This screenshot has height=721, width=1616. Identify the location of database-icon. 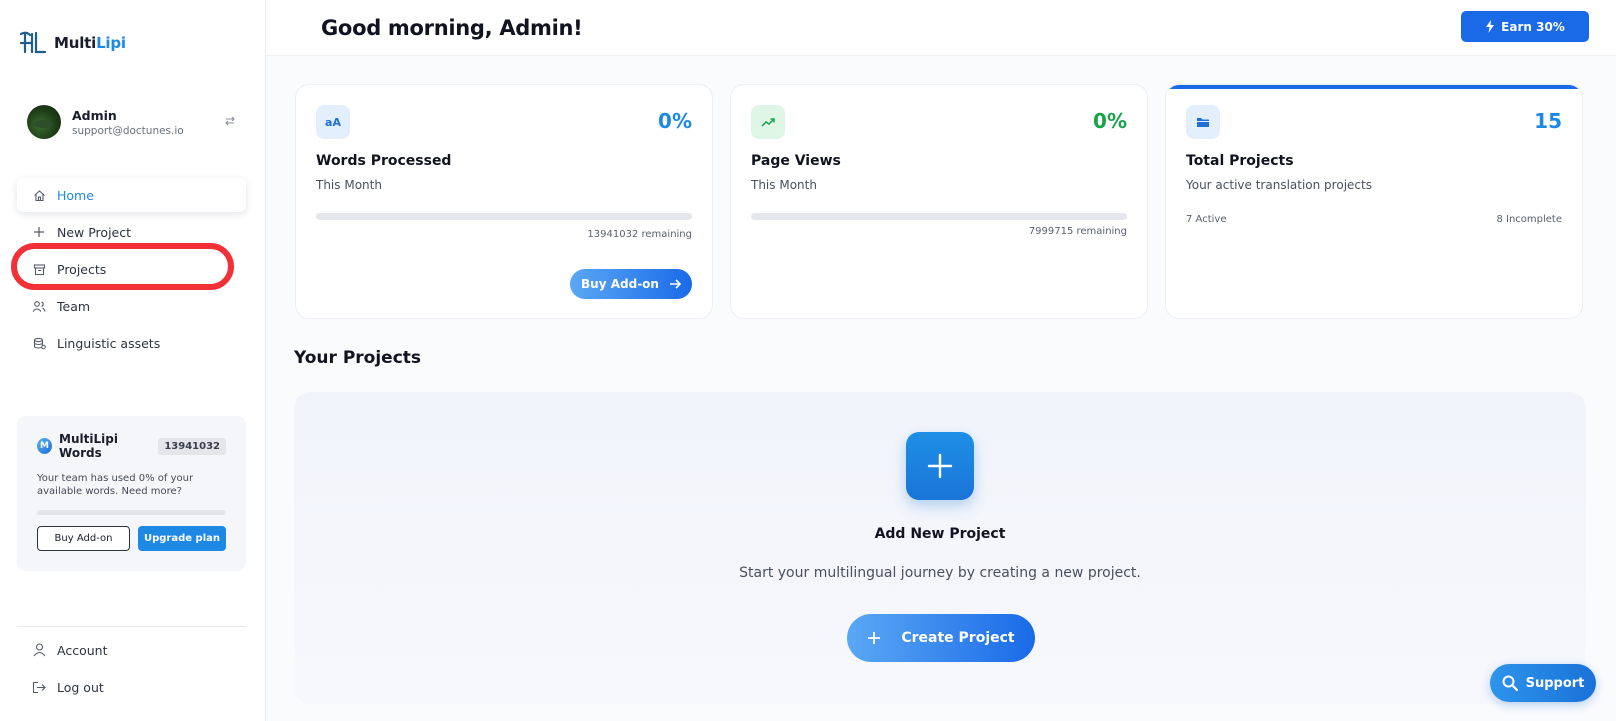
(39, 343).